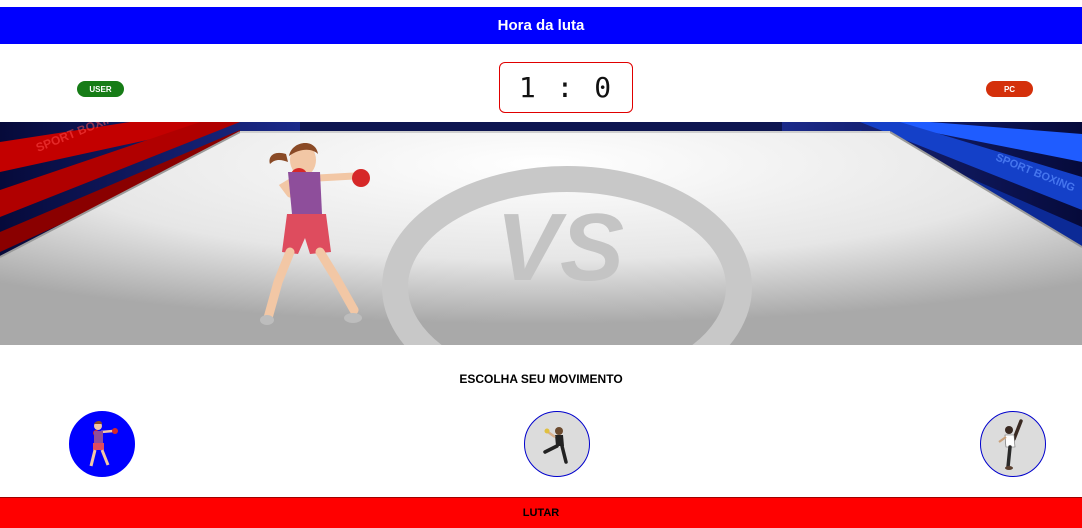  Describe the element at coordinates (1010, 444) in the screenshot. I see `high-kick-fighter-icon` at that location.